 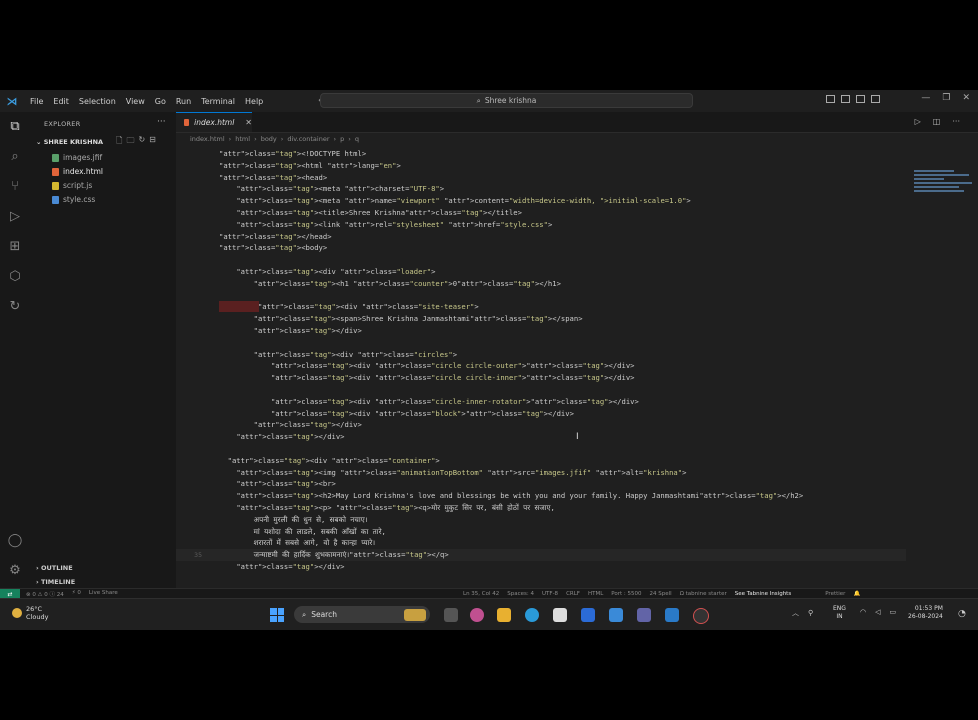 What do you see at coordinates (925, 613) in the screenshot?
I see `clock: 01:53 PM 26-08-2024` at bounding box center [925, 613].